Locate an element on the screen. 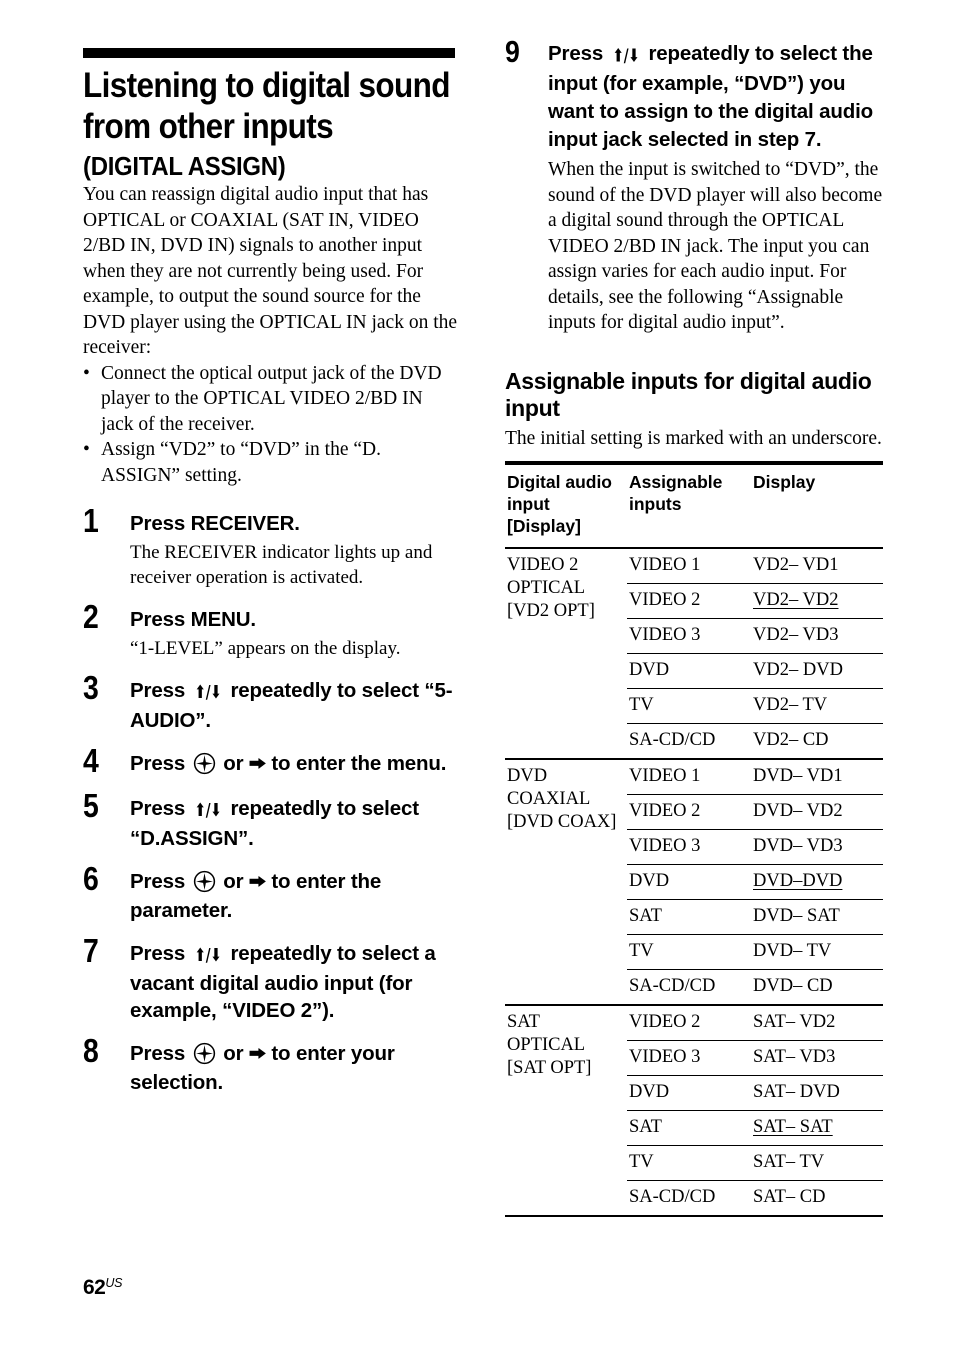 This screenshot has width=954, height=1352. cell-display: SAT– VD2 is located at coordinates (817, 1022).